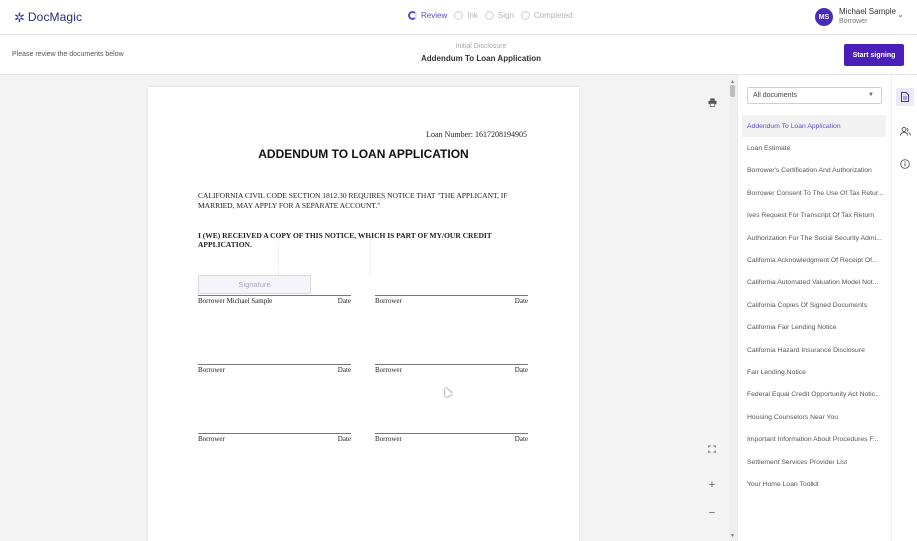  What do you see at coordinates (905, 97) in the screenshot?
I see `document-icon` at bounding box center [905, 97].